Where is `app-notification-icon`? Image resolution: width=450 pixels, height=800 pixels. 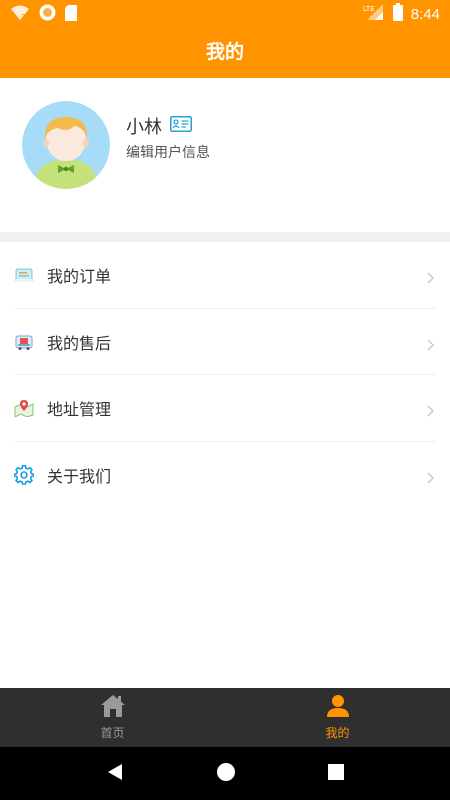
app-notification-icon is located at coordinates (47, 14).